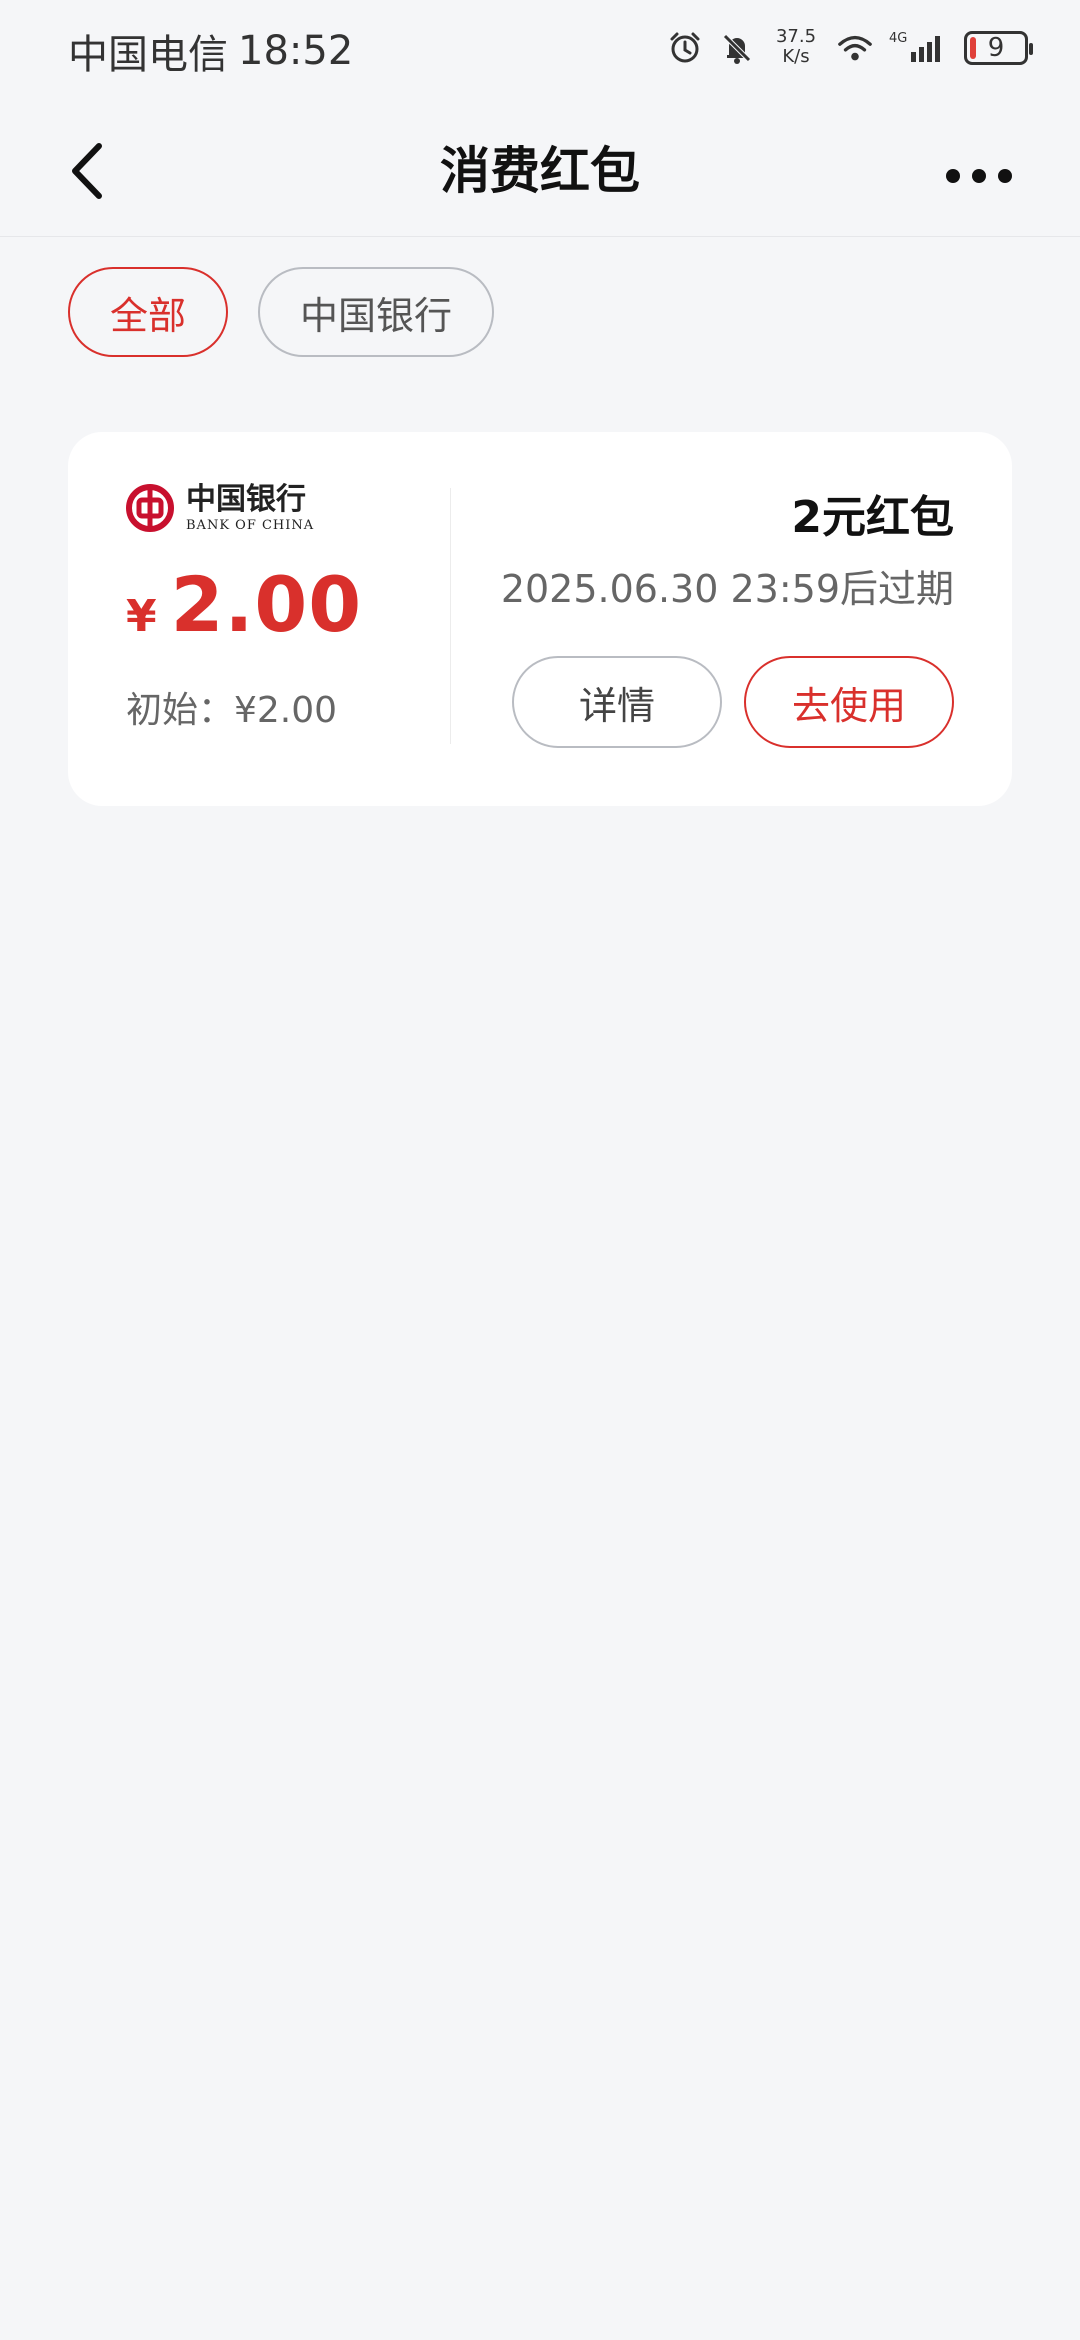 The height and width of the screenshot is (2340, 1080). Describe the element at coordinates (232, 710) in the screenshot. I see `initial-amount: 初始：¥2.00` at that location.